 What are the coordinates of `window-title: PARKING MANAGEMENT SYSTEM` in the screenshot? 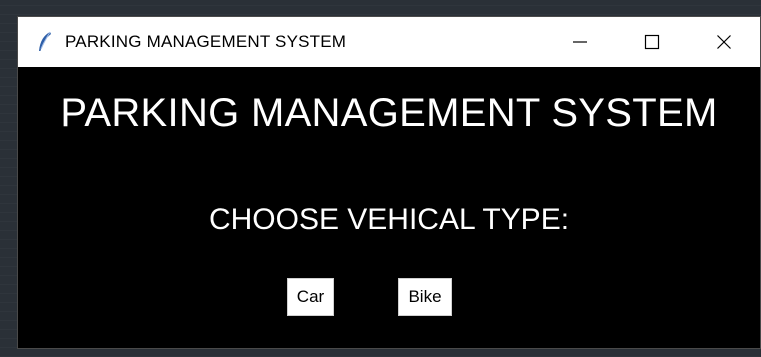 It's located at (206, 41).